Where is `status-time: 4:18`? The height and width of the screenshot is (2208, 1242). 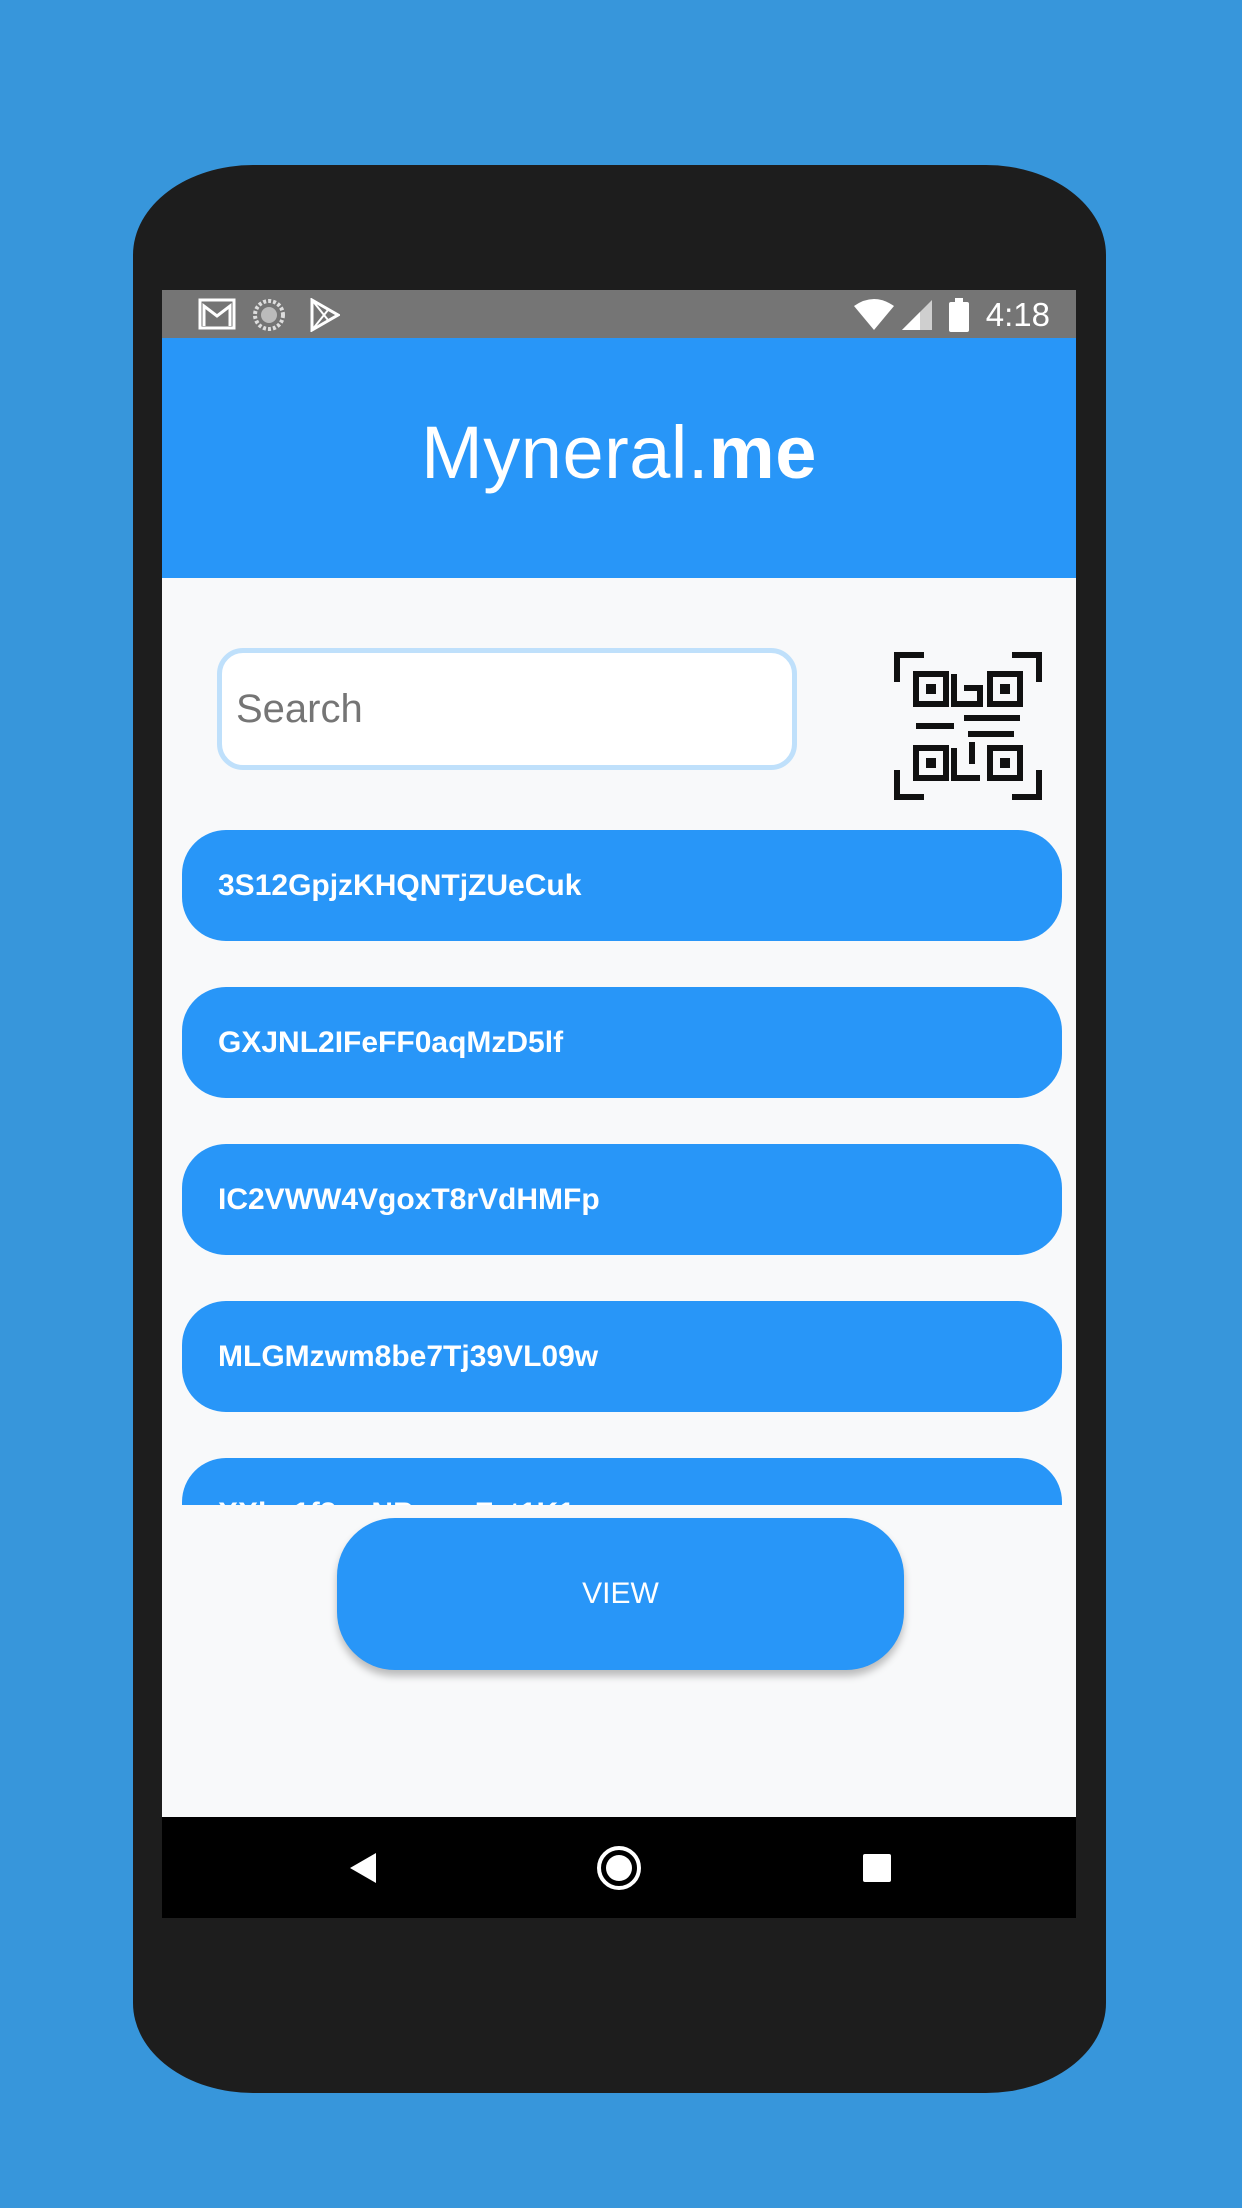
status-time: 4:18 is located at coordinates (1017, 314).